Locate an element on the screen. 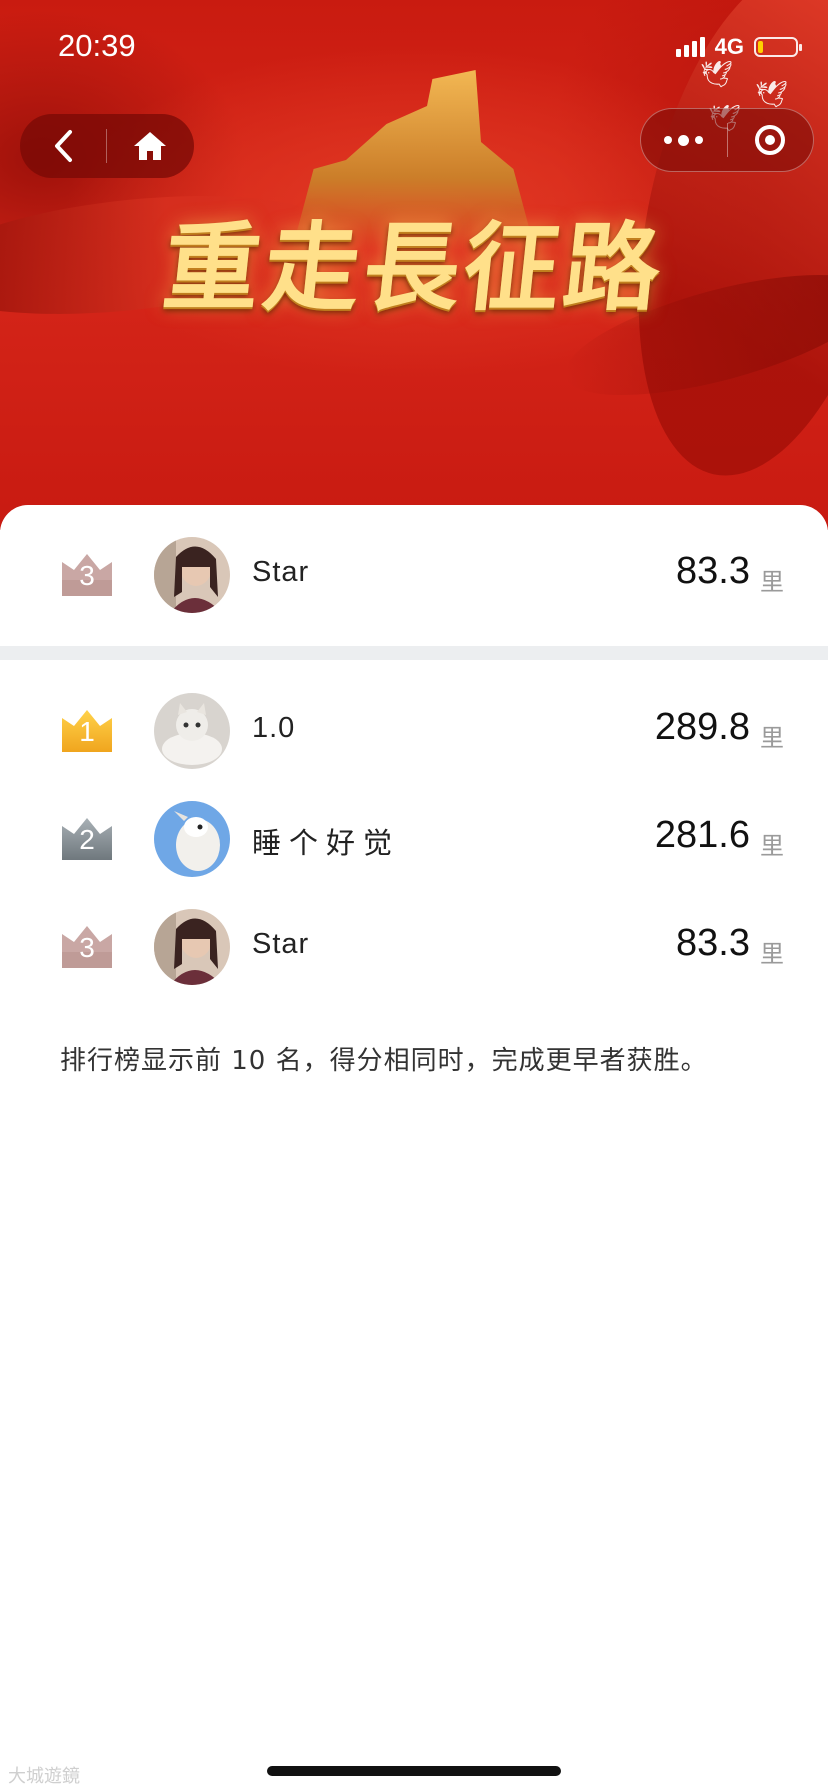  close-miniprogram-button is located at coordinates (771, 140).